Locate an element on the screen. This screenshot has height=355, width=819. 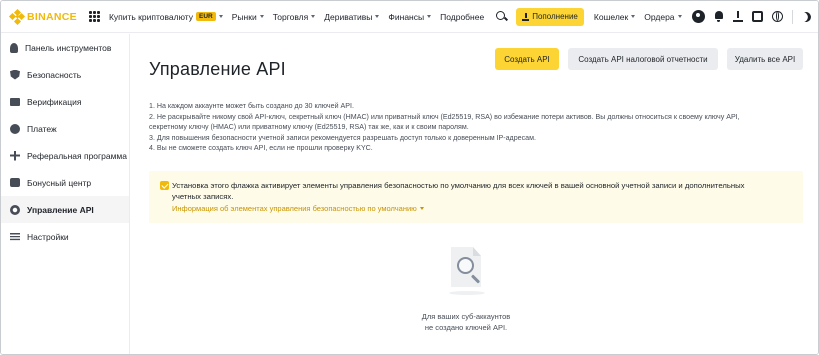
sidebar-item-label: Управление API is located at coordinates (60, 209).